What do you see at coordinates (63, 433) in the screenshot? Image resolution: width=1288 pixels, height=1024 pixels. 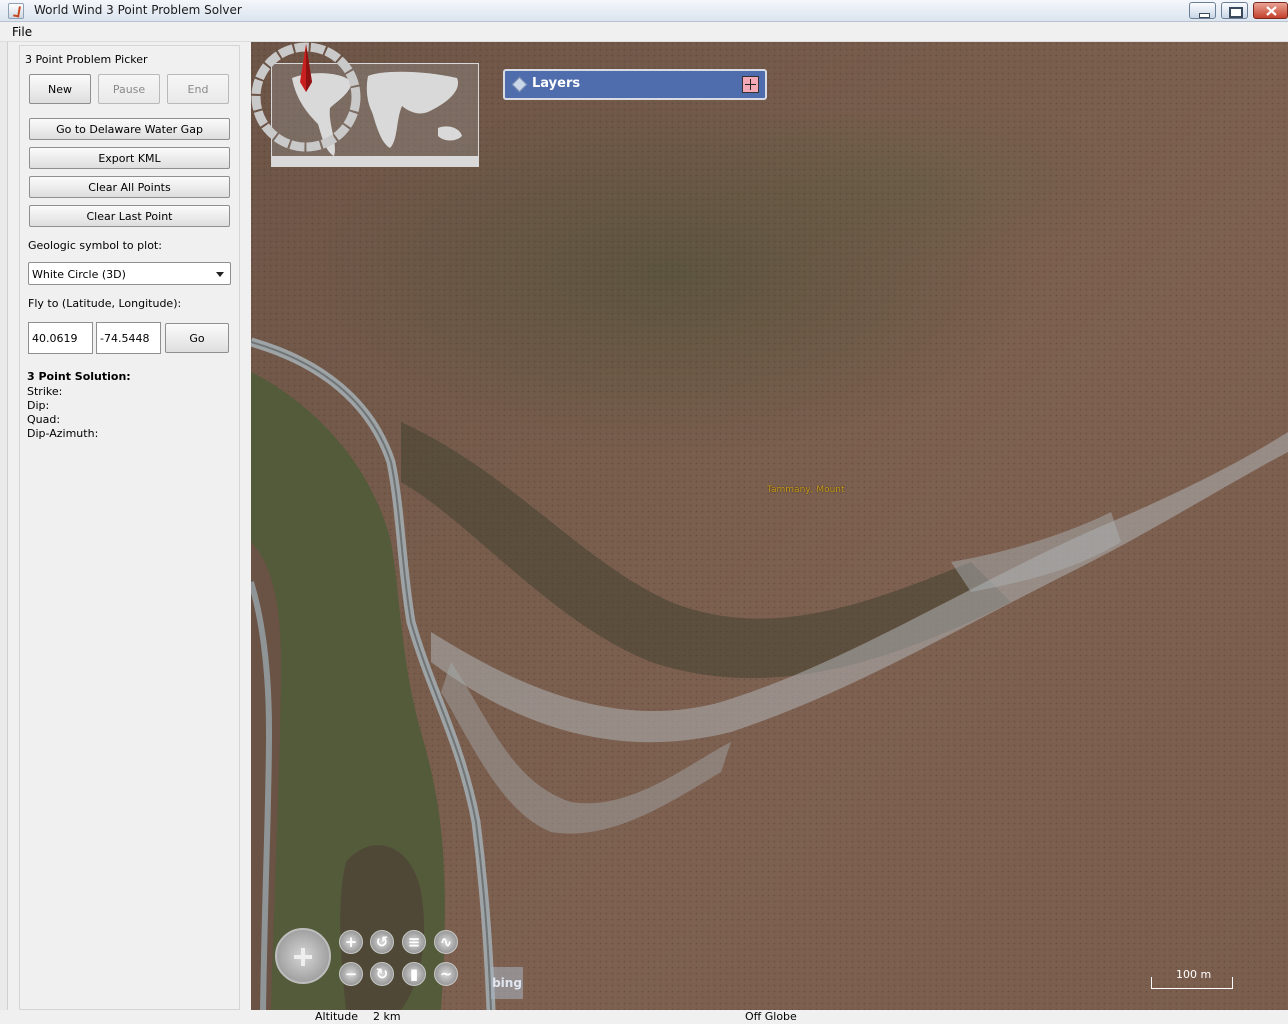 I see `dip-azimuth-label: Dip-Azimuth:` at bounding box center [63, 433].